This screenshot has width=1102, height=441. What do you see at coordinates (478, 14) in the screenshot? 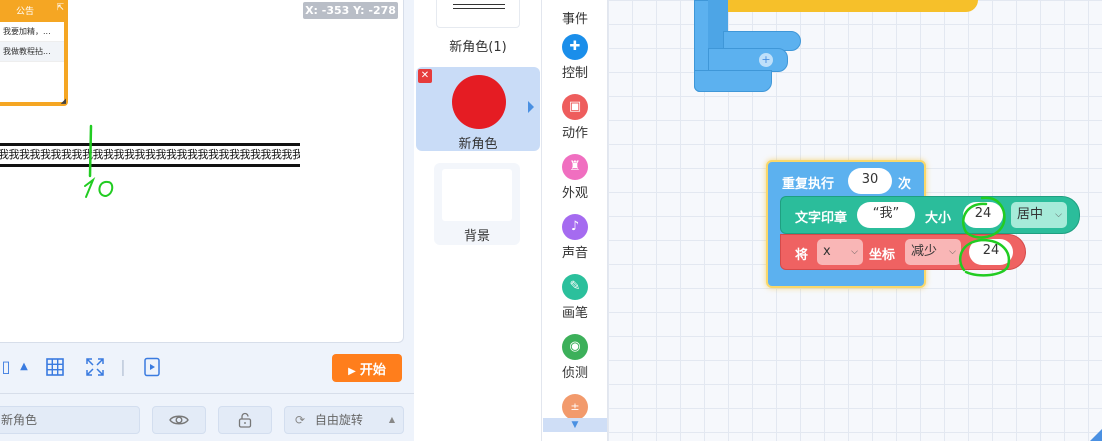
I see `sprite-thumbnail` at bounding box center [478, 14].